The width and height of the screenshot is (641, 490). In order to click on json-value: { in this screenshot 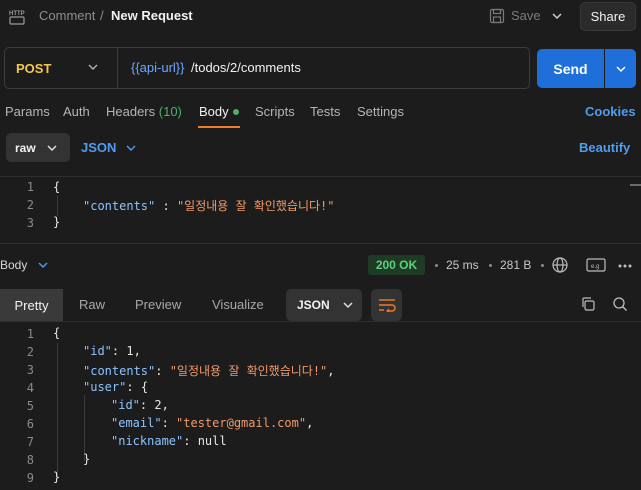, I will do `click(144, 387)`.